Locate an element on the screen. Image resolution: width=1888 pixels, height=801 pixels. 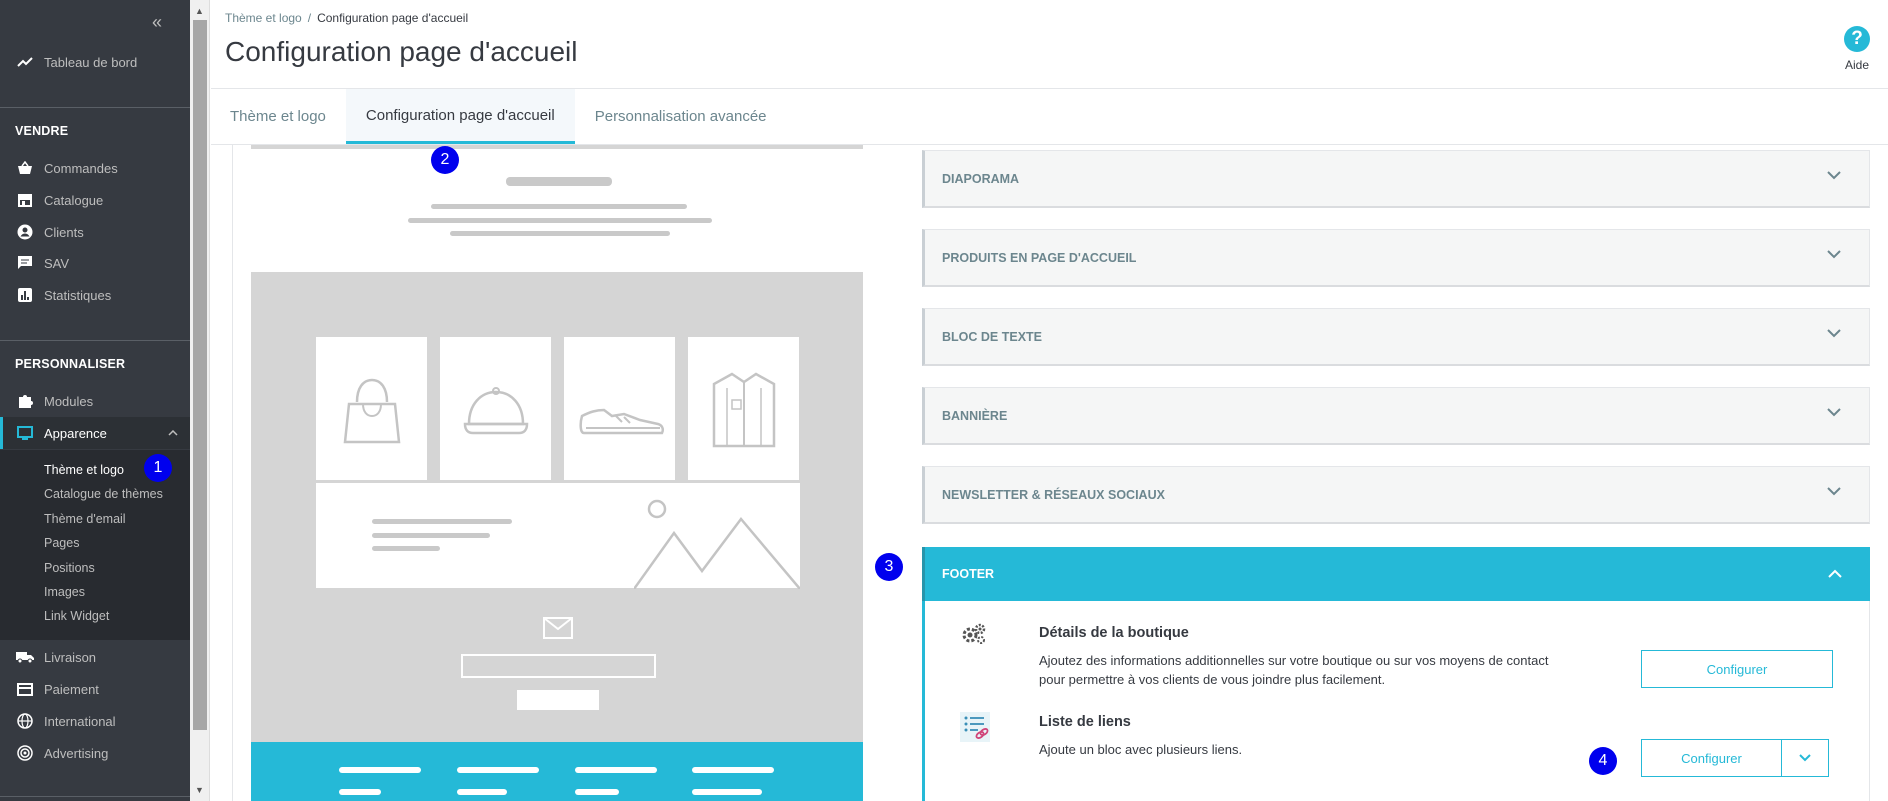
sidebar-section-customize: PERSONNALISER is located at coordinates (70, 364).